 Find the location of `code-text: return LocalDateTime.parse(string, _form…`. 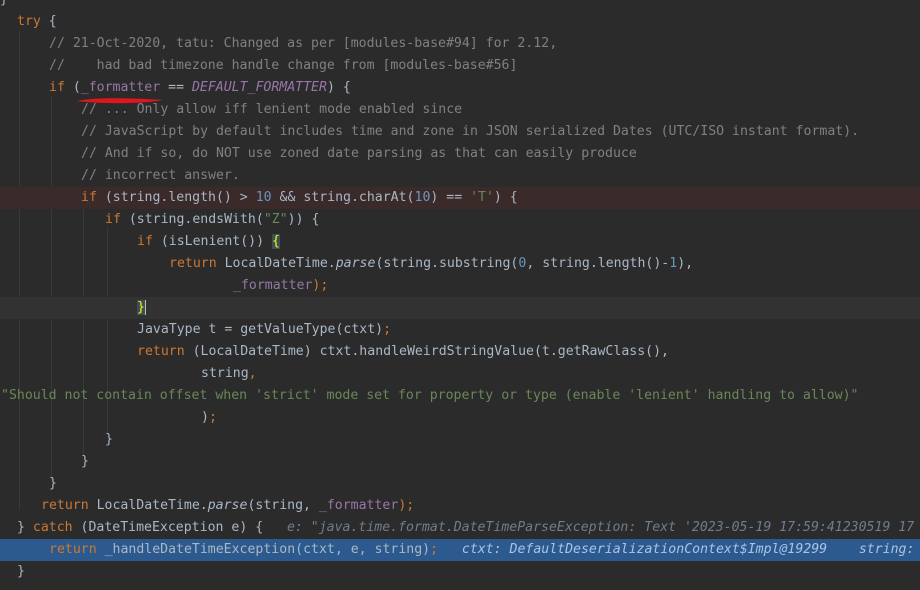

code-text: return LocalDateTime.parse(string, _form… is located at coordinates (227, 506).